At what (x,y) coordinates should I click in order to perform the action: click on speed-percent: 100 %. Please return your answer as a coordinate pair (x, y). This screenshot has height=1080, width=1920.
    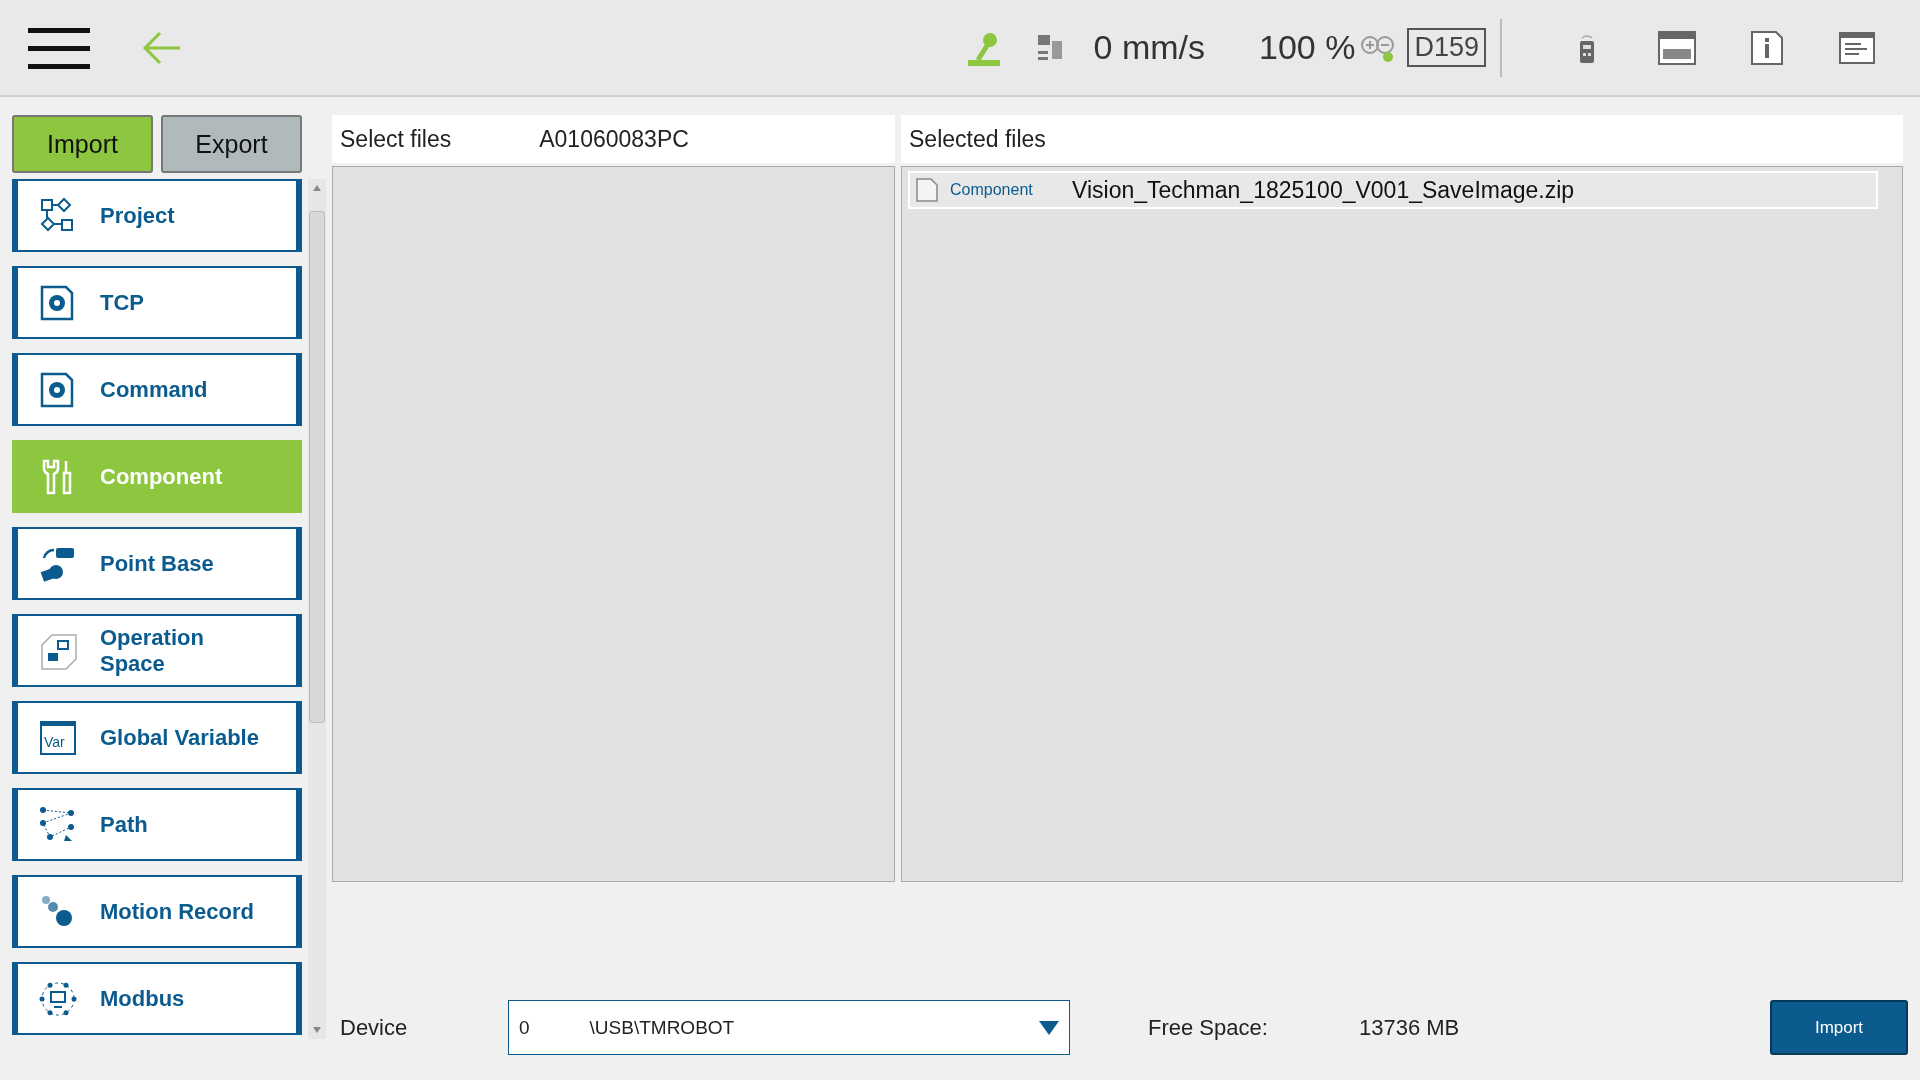
    Looking at the image, I should click on (1307, 47).